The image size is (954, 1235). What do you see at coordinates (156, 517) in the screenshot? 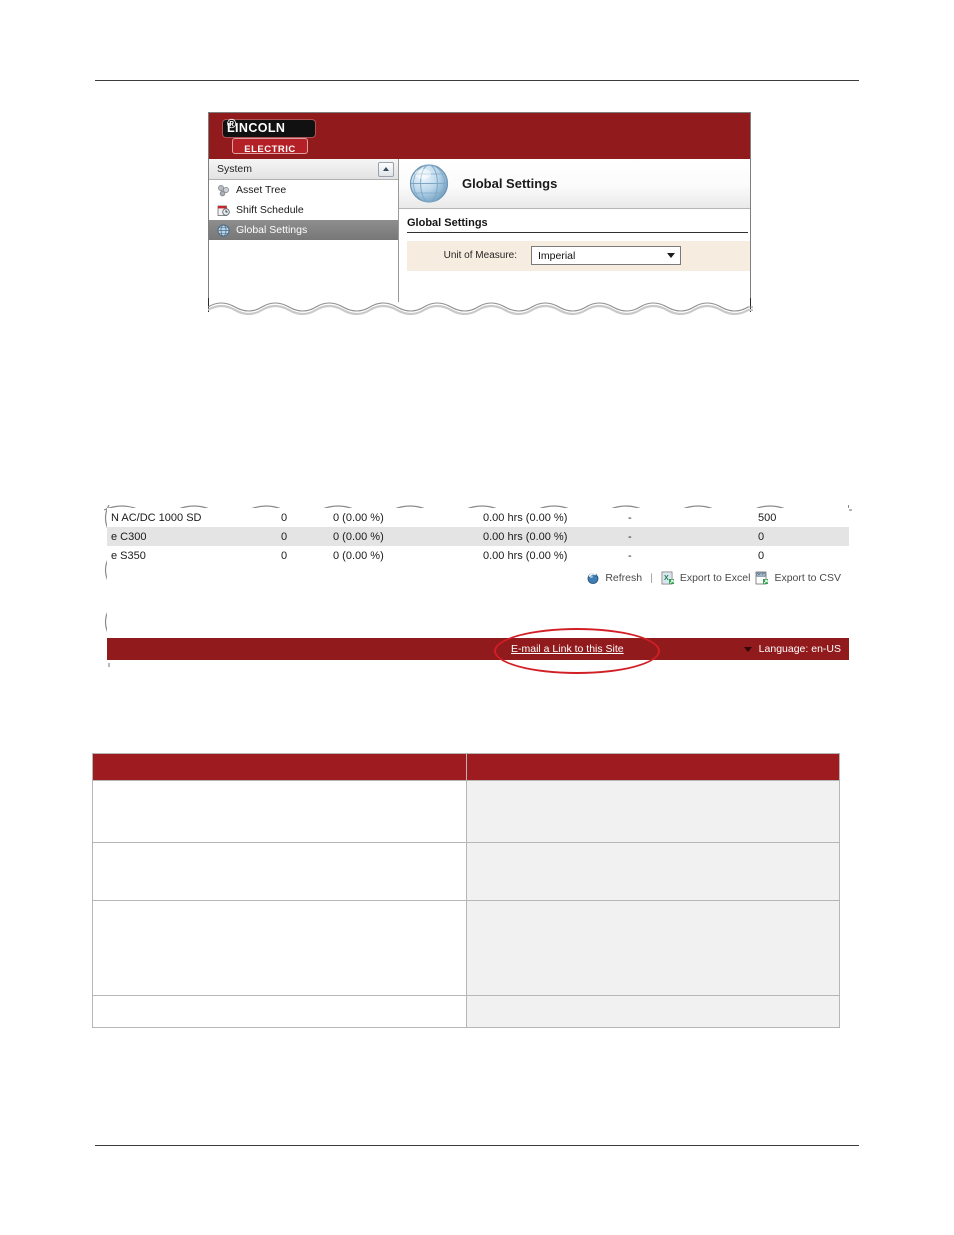
I see `cell-name: N AC/DC 1000 SD` at bounding box center [156, 517].